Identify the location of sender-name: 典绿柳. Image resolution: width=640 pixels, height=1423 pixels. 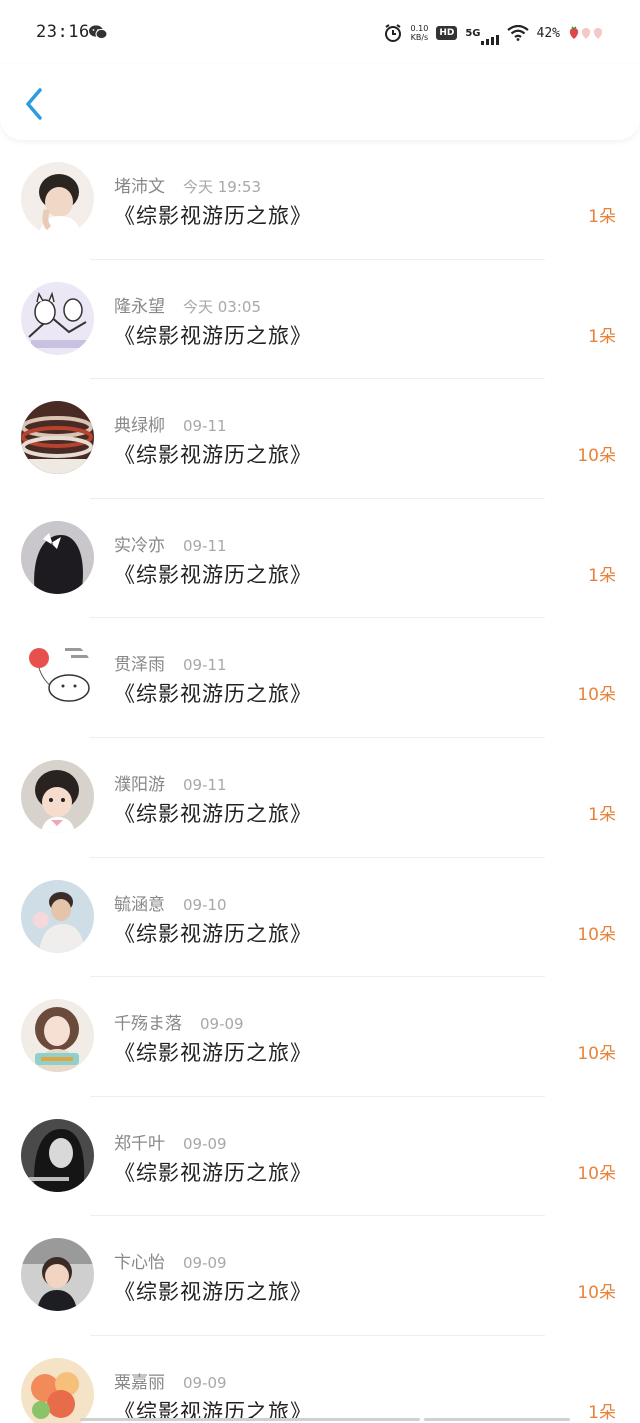
(139, 426).